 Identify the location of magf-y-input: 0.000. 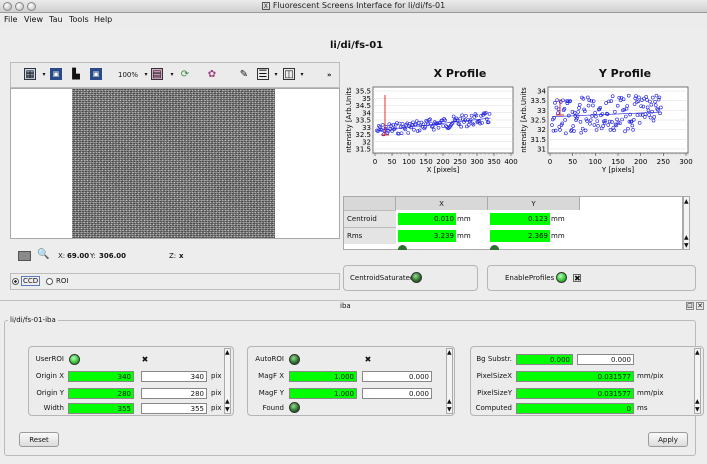
(397, 393).